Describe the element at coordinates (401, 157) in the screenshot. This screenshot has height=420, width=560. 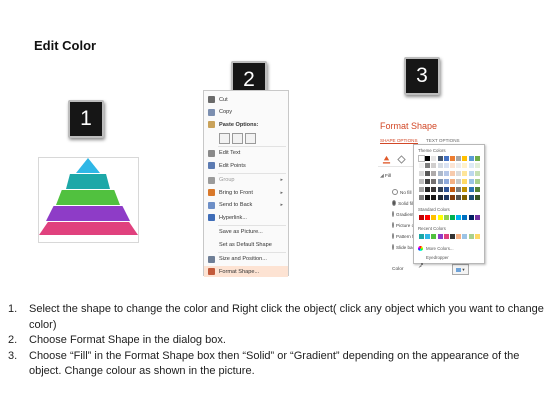
I see `effects-icon` at that location.